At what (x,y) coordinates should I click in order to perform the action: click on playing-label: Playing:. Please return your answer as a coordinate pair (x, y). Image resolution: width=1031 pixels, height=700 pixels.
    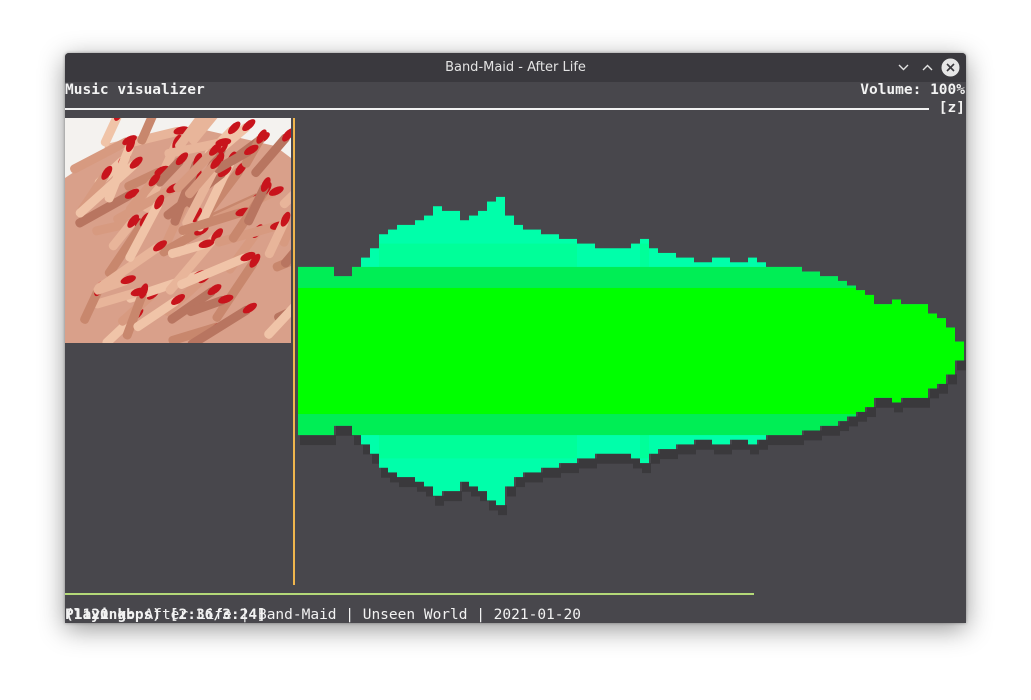
    Looking at the image, I should click on (100, 615).